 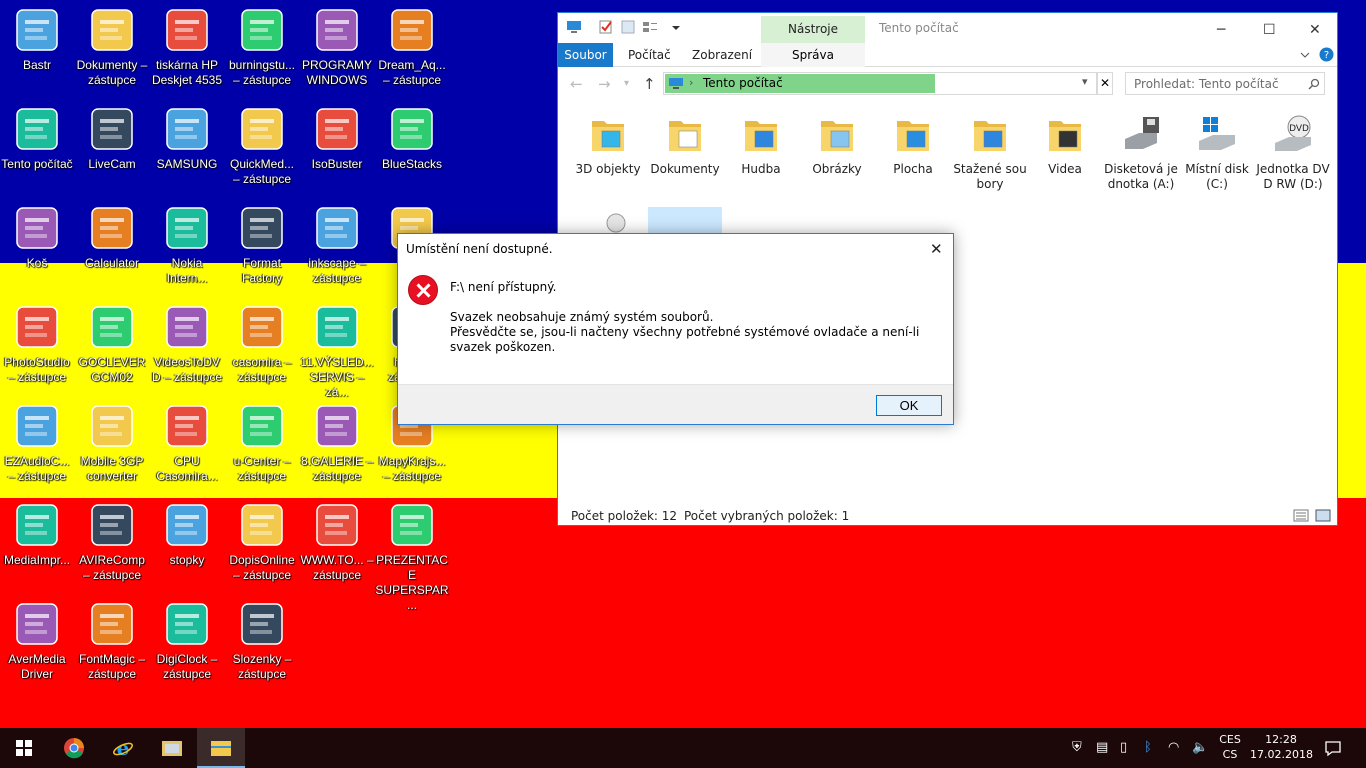 What do you see at coordinates (837, 145) in the screenshot?
I see `explorer-item: Obrázky` at bounding box center [837, 145].